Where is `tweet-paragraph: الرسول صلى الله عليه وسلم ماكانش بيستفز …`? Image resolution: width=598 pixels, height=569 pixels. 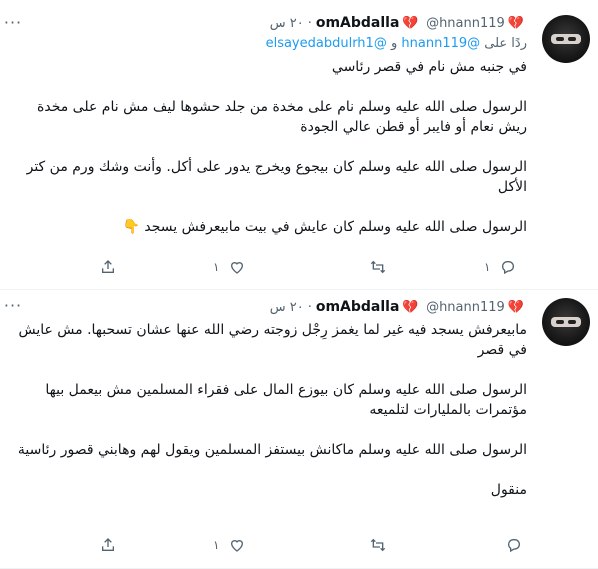
tweet-paragraph: الرسول صلى الله عليه وسلم ماكانش بيستفز … is located at coordinates (272, 450).